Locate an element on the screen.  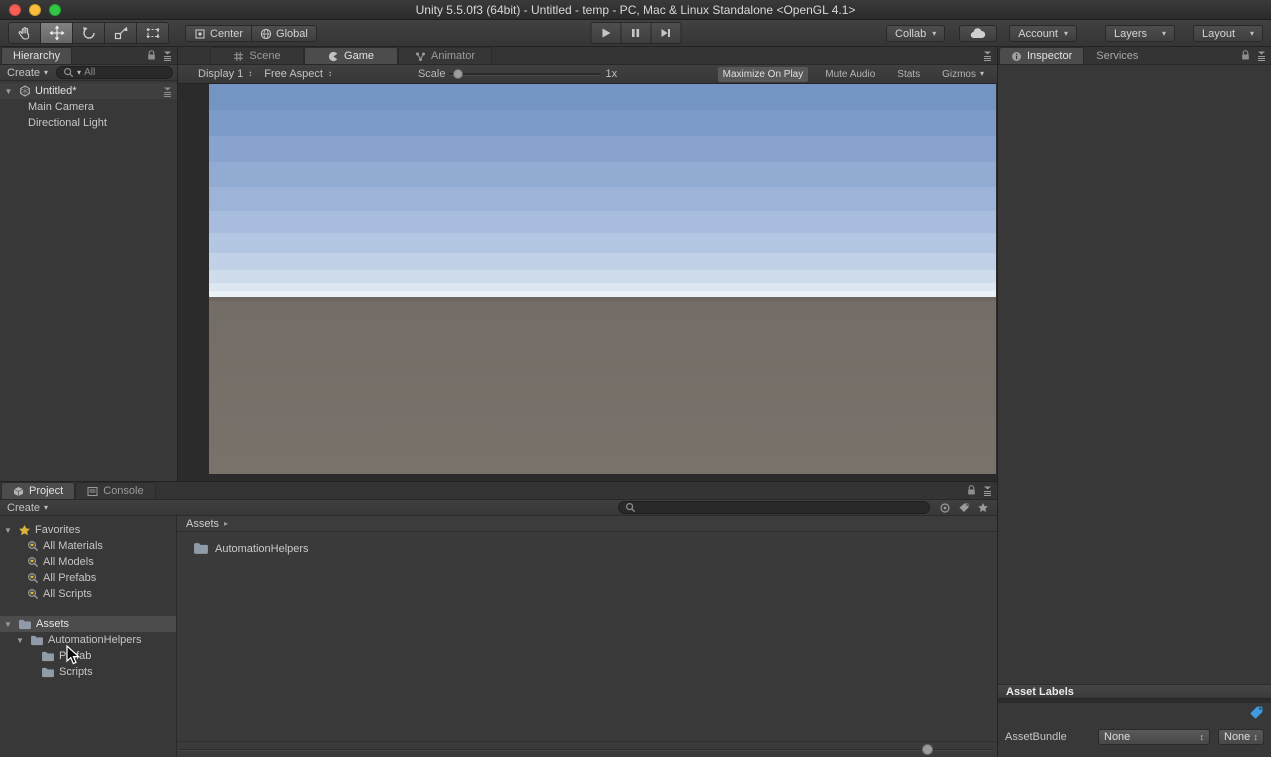
animator-tab-icon is located at coordinates (420, 56).